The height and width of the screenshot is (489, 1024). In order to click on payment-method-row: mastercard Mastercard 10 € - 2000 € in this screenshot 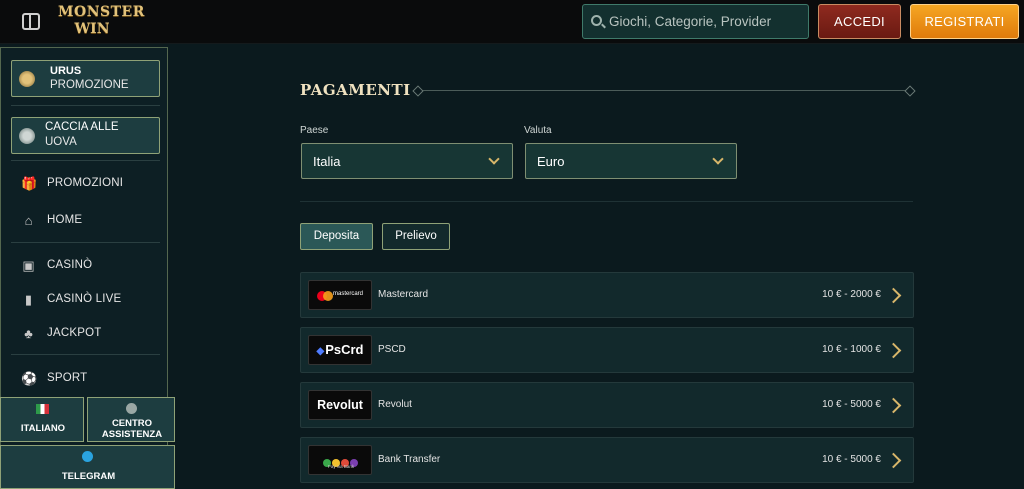, I will do `click(607, 295)`.